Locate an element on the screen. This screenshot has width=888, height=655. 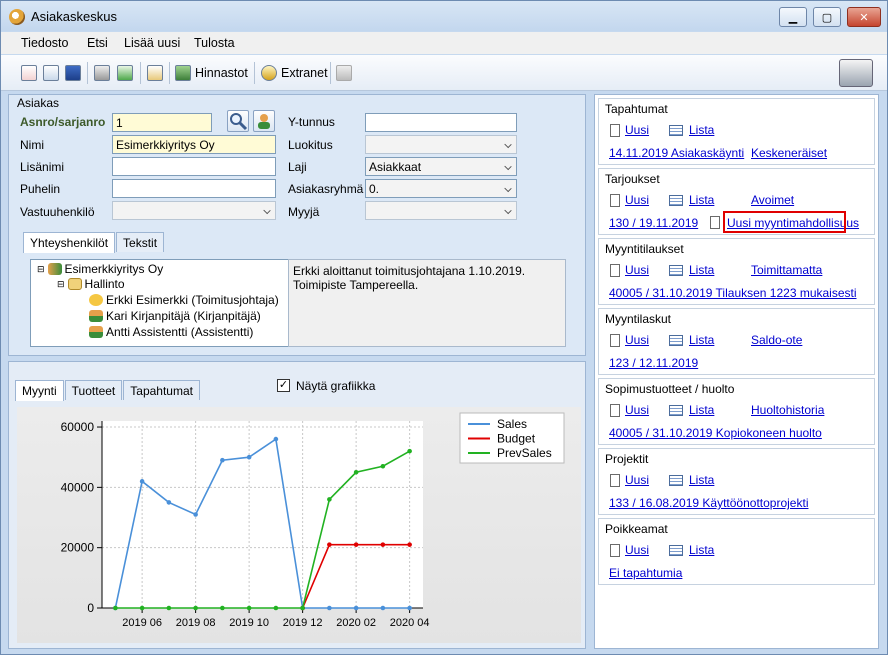
minimize-button: ▁ is located at coordinates (793, 17).